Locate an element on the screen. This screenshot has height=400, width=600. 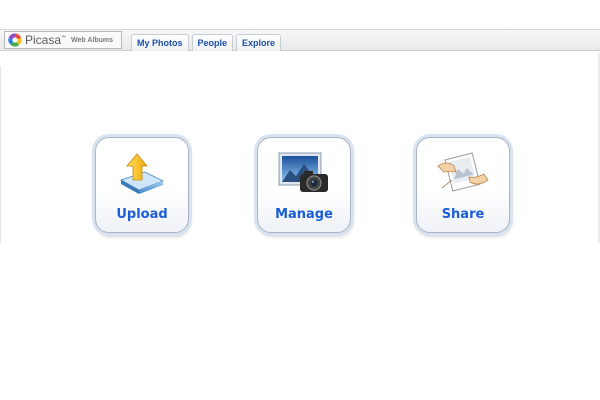
picasa-logo: Picasa™ Web Albums is located at coordinates (63, 40).